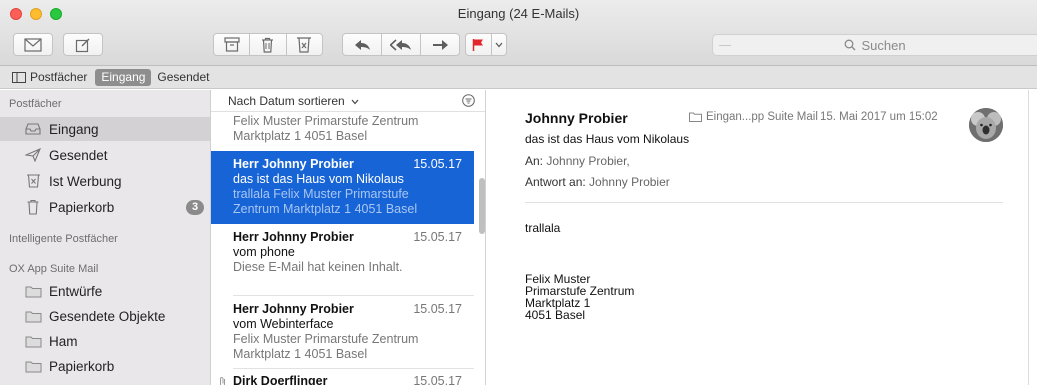 The width and height of the screenshot is (1037, 385). What do you see at coordinates (534, 161) in the screenshot?
I see `to-label: An:` at bounding box center [534, 161].